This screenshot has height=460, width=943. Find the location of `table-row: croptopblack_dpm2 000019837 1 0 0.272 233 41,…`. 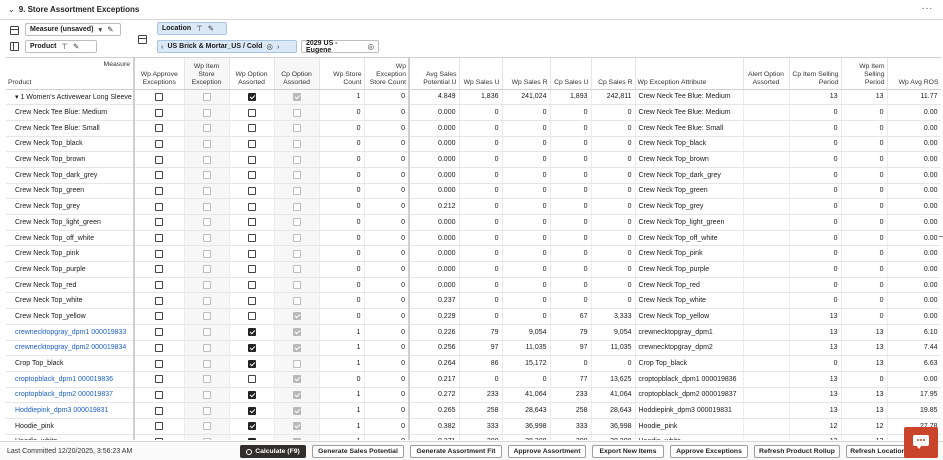

table-row: croptopblack_dpm2 000019837 1 0 0.272 233 41,… is located at coordinates (473, 395).